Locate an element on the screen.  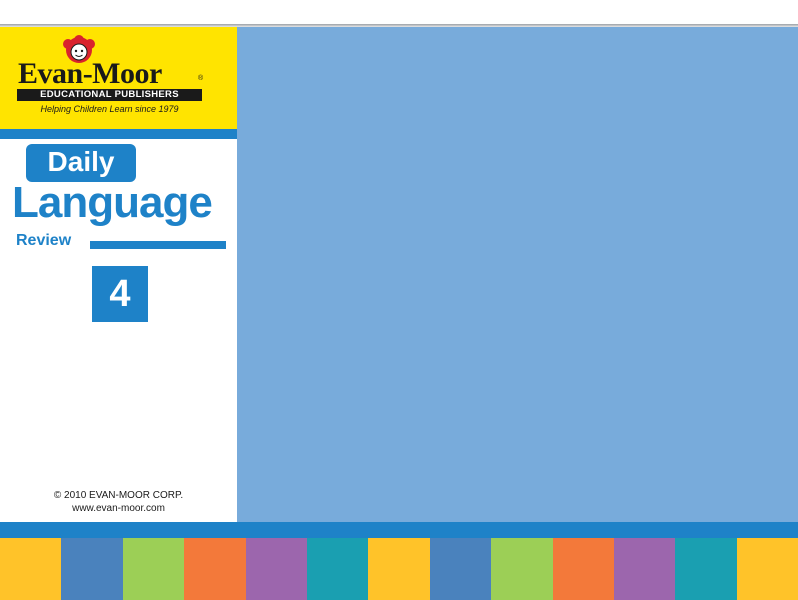
publisher-label: EDUCATIONAL PUBLISHERS is located at coordinates (109, 95).